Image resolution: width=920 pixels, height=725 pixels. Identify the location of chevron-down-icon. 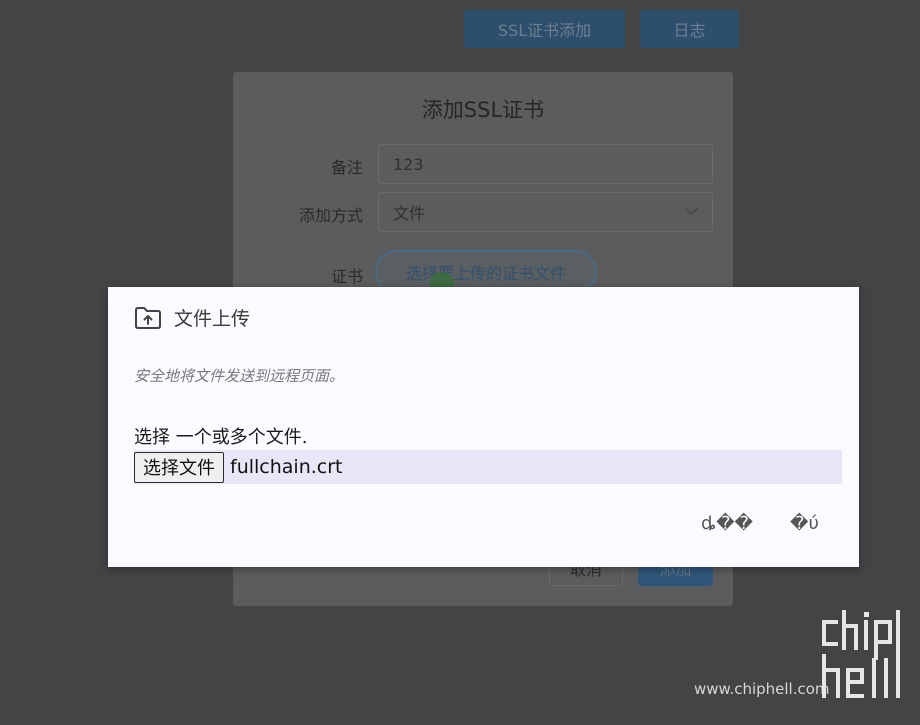
(691, 208).